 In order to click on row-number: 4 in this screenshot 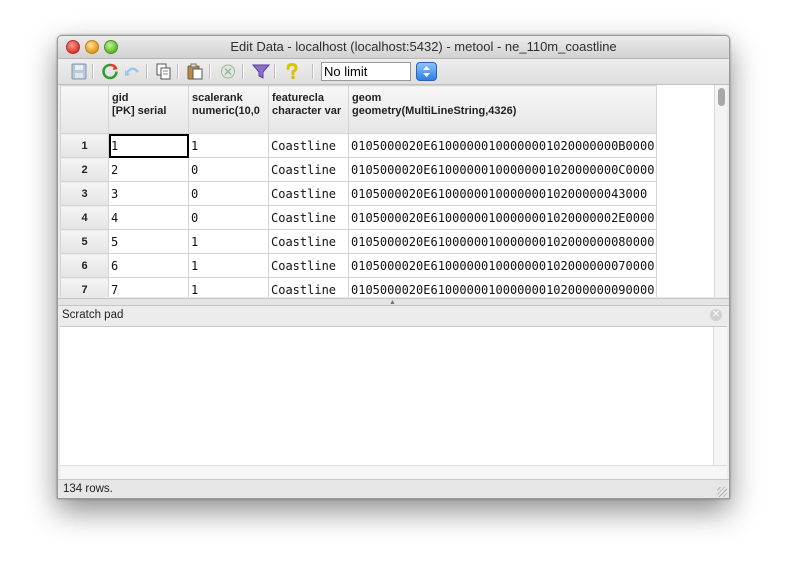, I will do `click(84, 217)`.